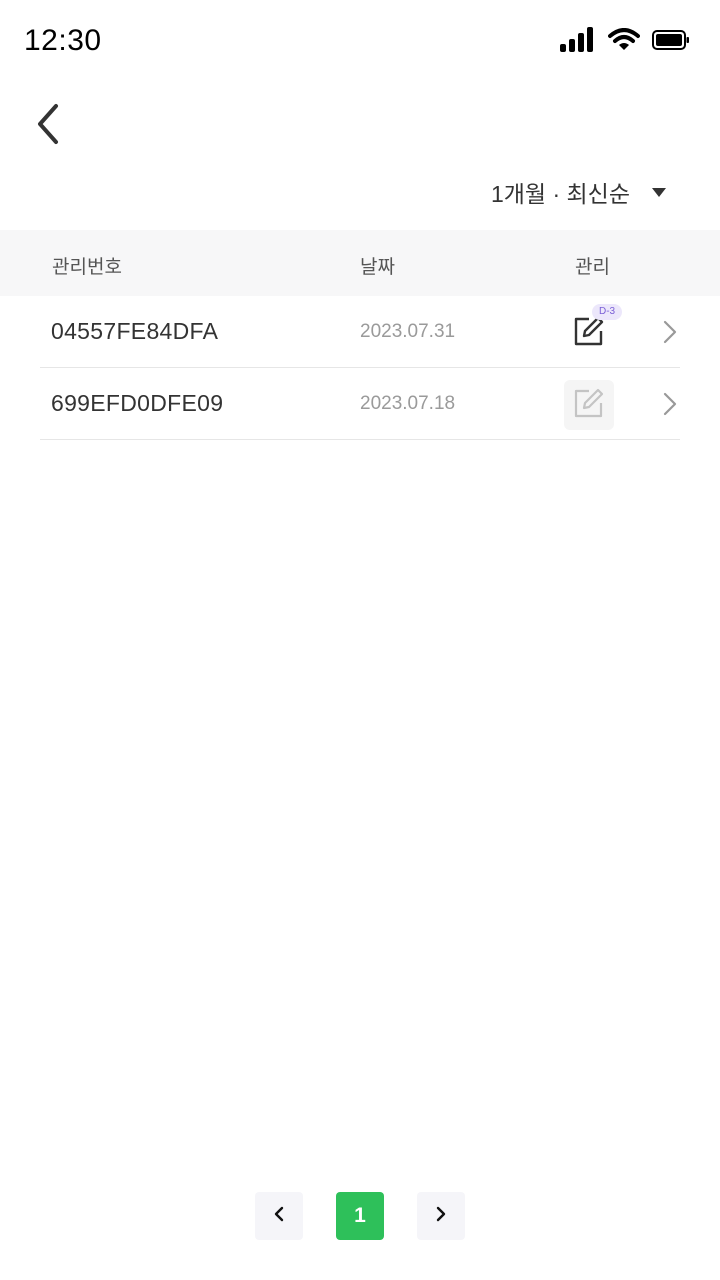 The width and height of the screenshot is (720, 1280). I want to click on next-page-button, so click(441, 1216).